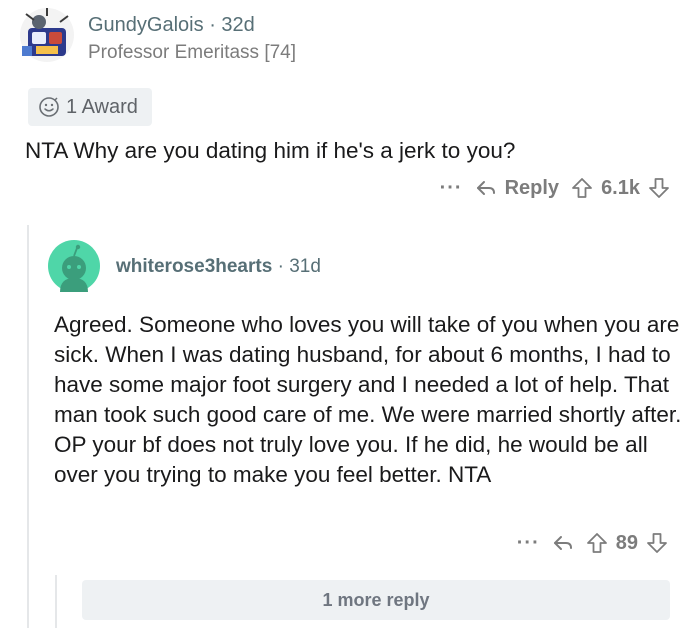  I want to click on top-comment-meta: GundyGalois · 32d, so click(171, 25).